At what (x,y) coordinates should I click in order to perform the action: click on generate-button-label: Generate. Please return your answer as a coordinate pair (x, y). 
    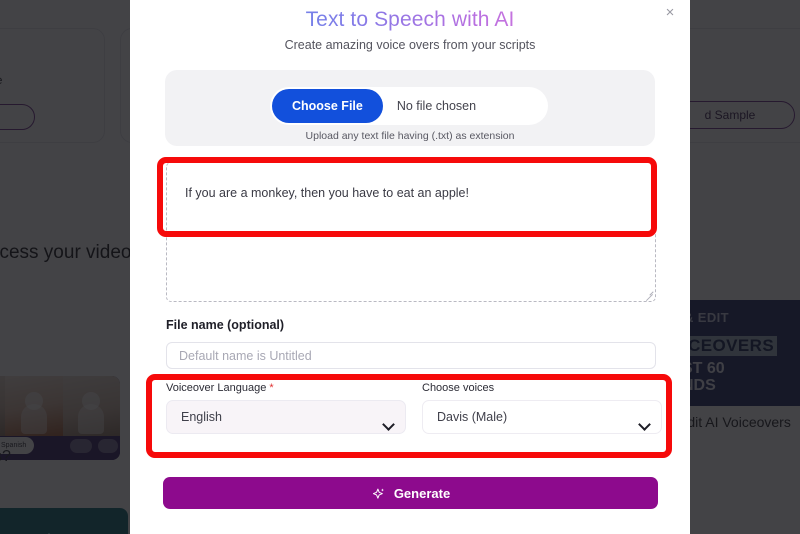
    Looking at the image, I should click on (422, 493).